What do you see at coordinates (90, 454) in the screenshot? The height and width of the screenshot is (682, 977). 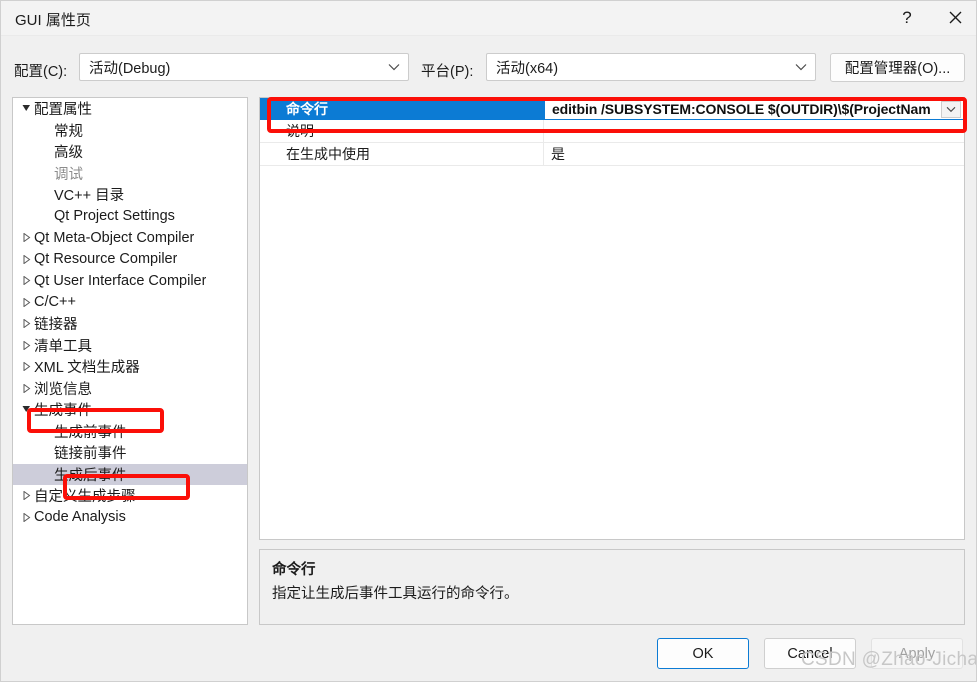 I see `tree-item-label: 链接前事件` at bounding box center [90, 454].